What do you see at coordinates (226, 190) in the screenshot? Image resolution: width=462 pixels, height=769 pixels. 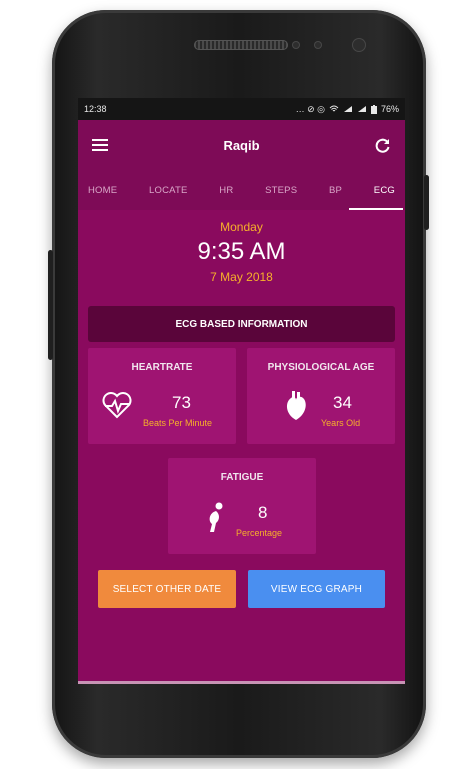 I see `tab-hr: HR` at bounding box center [226, 190].